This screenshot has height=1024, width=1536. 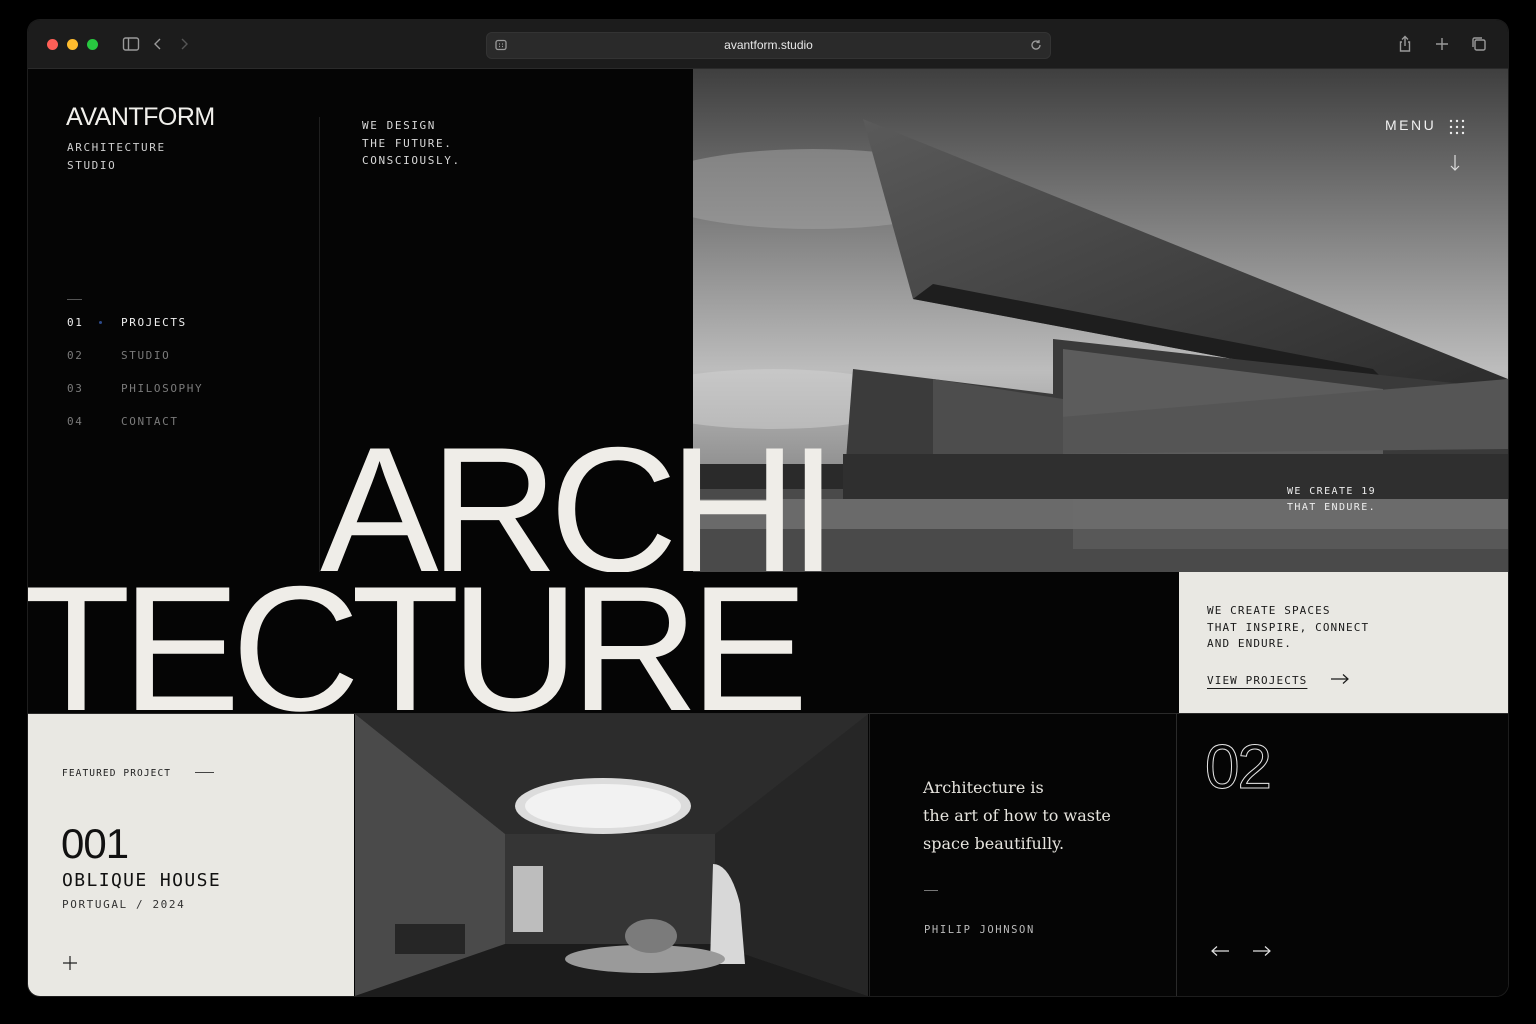 What do you see at coordinates (1249, 643) in the screenshot?
I see `info-card-line: AND ENDURE.` at bounding box center [1249, 643].